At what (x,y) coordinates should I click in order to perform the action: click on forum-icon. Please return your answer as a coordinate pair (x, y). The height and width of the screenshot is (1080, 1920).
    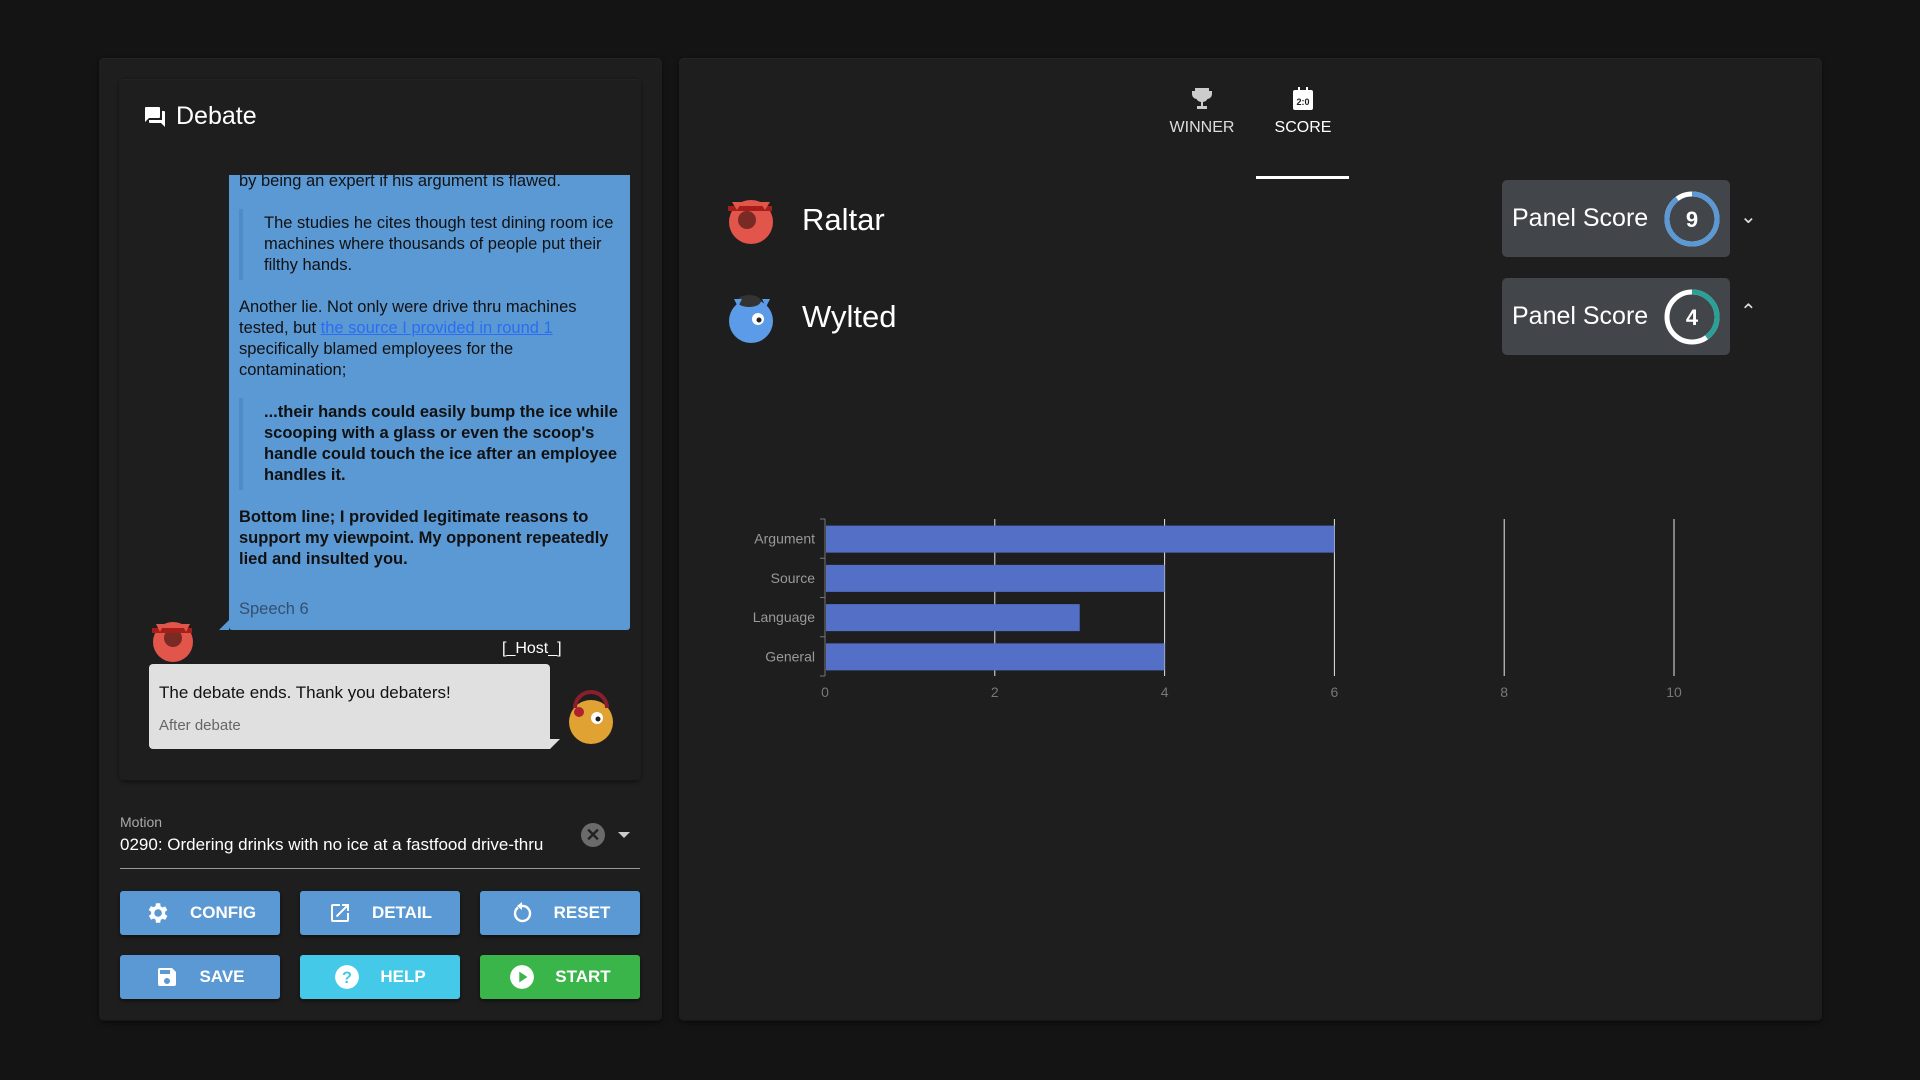
    Looking at the image, I should click on (155, 116).